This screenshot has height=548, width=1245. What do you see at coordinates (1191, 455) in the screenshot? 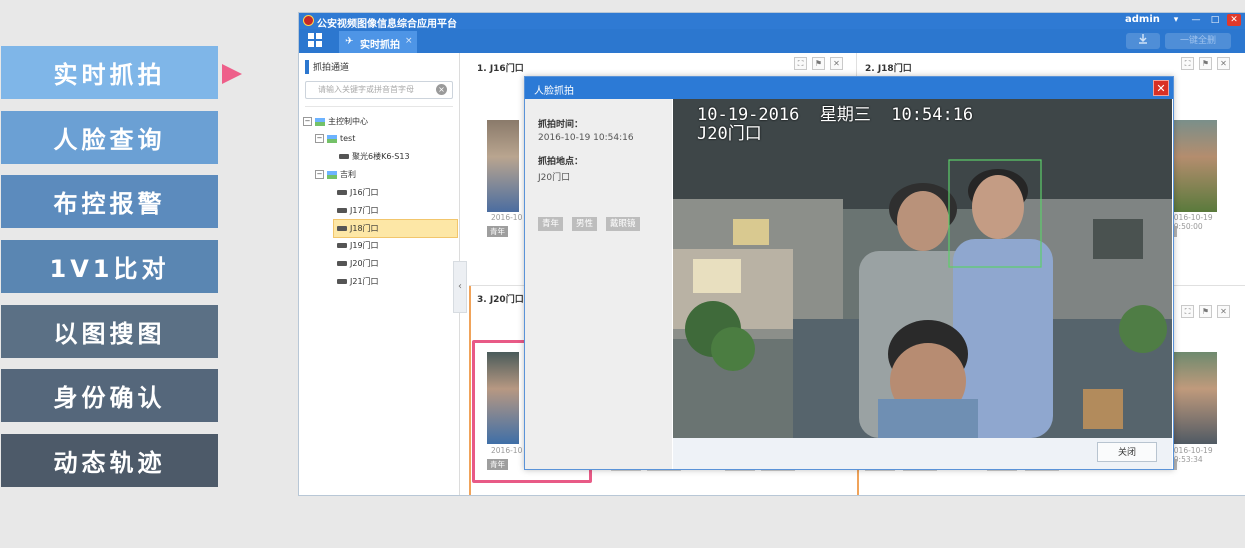
I see `thumb-timestamp: 2016-10-19 10:53:34` at bounding box center [1191, 455].